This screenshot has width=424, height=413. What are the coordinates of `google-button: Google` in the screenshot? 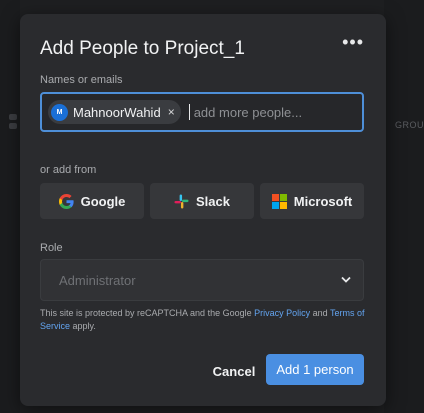 It's located at (92, 201).